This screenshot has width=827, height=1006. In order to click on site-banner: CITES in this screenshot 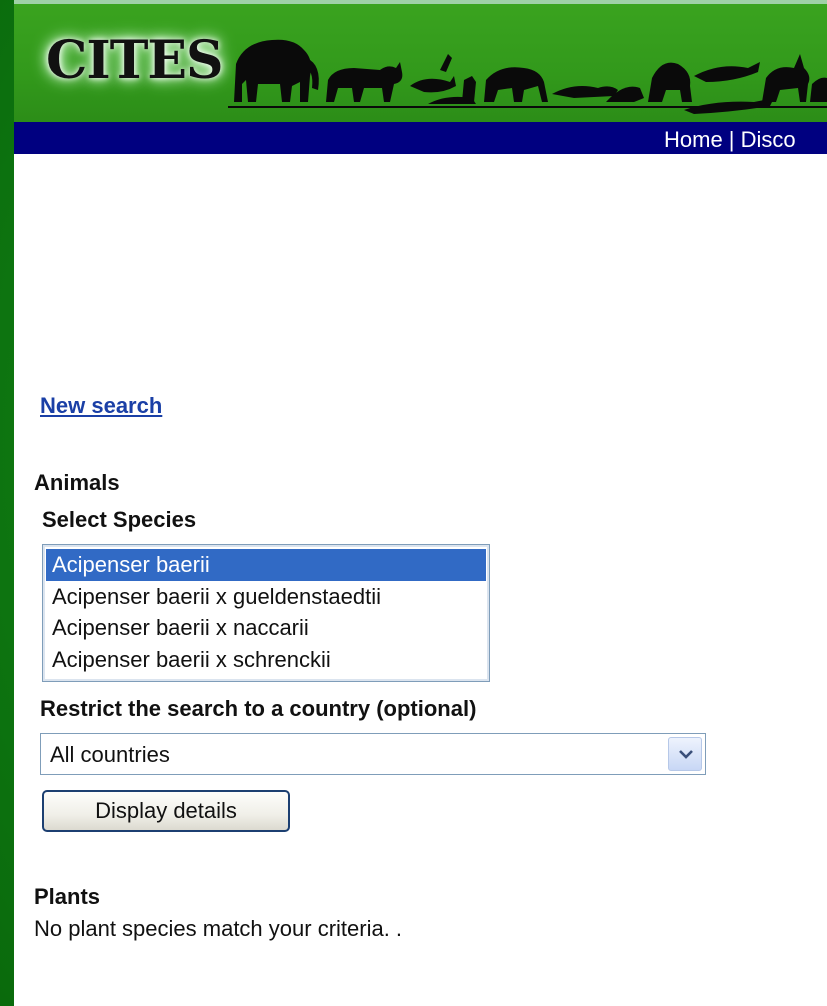, I will do `click(420, 63)`.